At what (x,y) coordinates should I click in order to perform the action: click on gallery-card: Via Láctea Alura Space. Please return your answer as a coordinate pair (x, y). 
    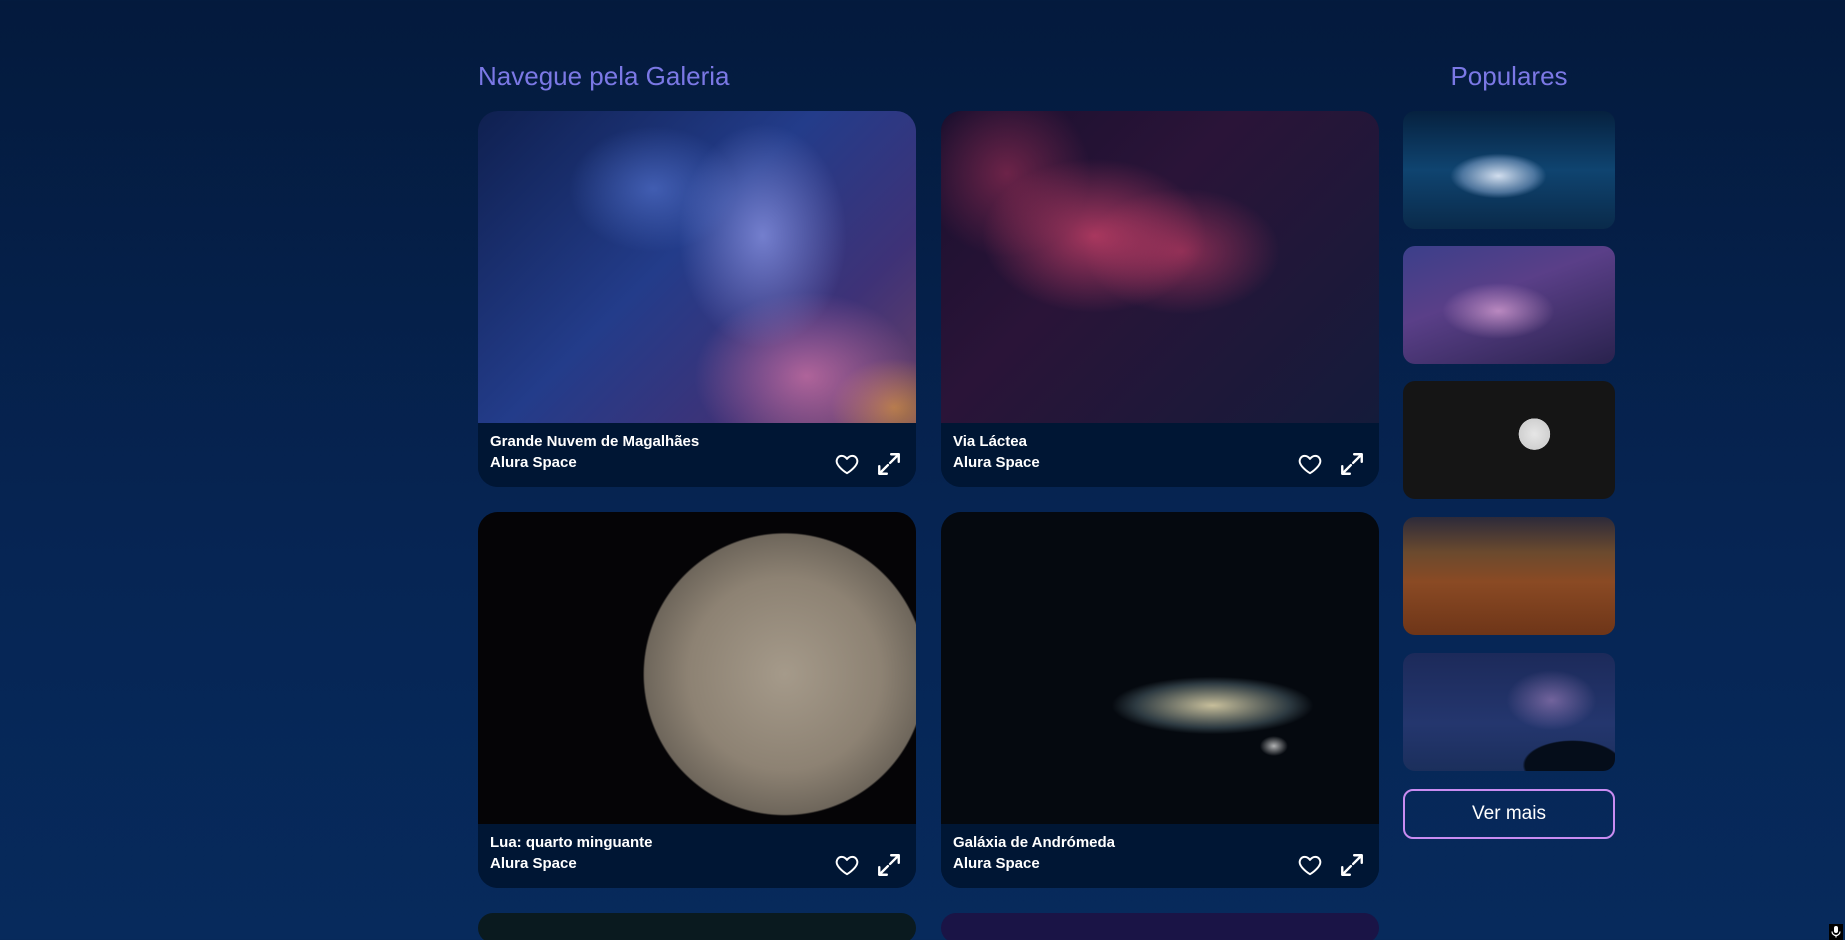
    Looking at the image, I should click on (1160, 299).